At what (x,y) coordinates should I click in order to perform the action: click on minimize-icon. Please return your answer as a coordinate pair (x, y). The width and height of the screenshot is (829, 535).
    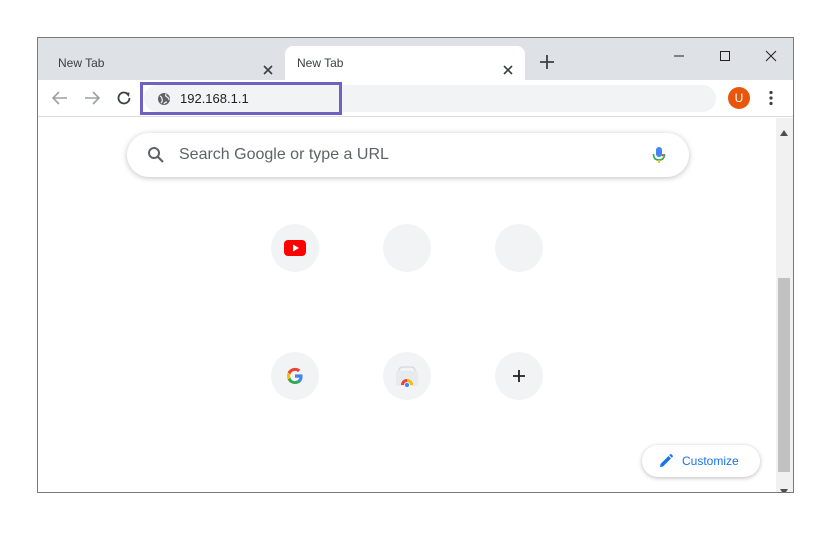
    Looking at the image, I should click on (679, 56).